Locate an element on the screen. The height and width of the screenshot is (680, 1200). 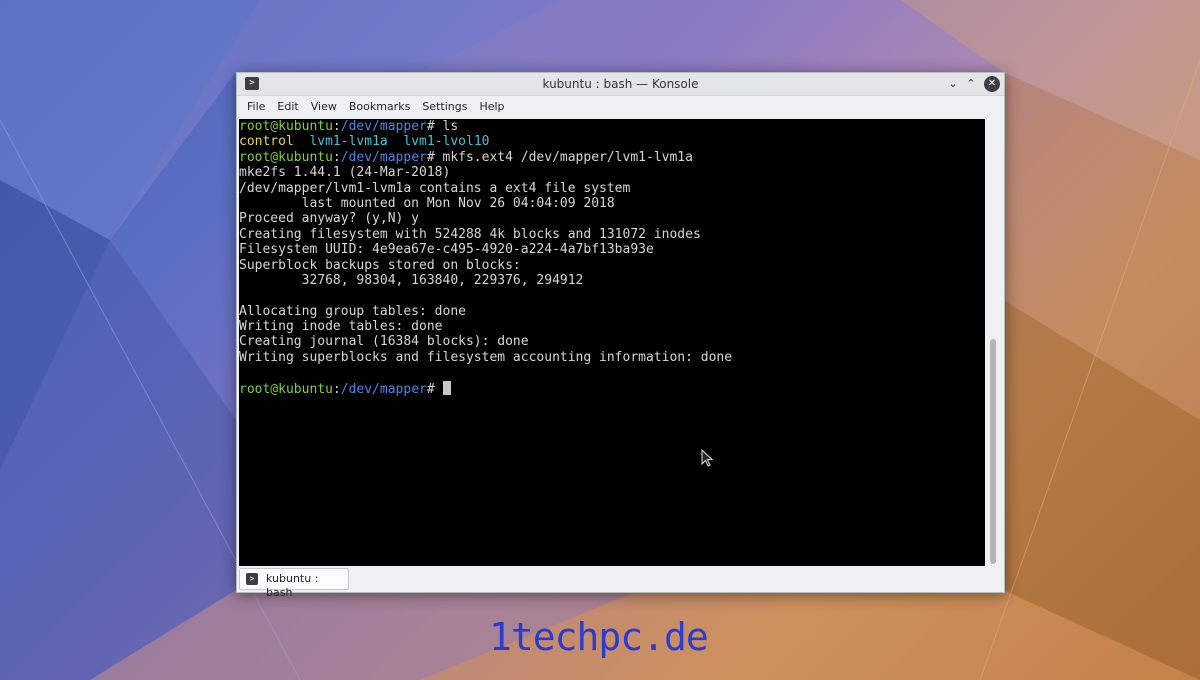
scrollbar-thumb is located at coordinates (993, 451).